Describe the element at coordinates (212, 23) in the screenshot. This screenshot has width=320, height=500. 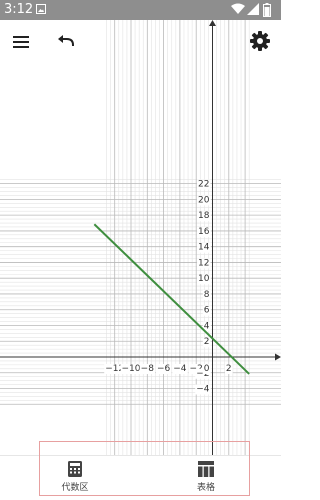
I see `y-axis-arrow` at that location.